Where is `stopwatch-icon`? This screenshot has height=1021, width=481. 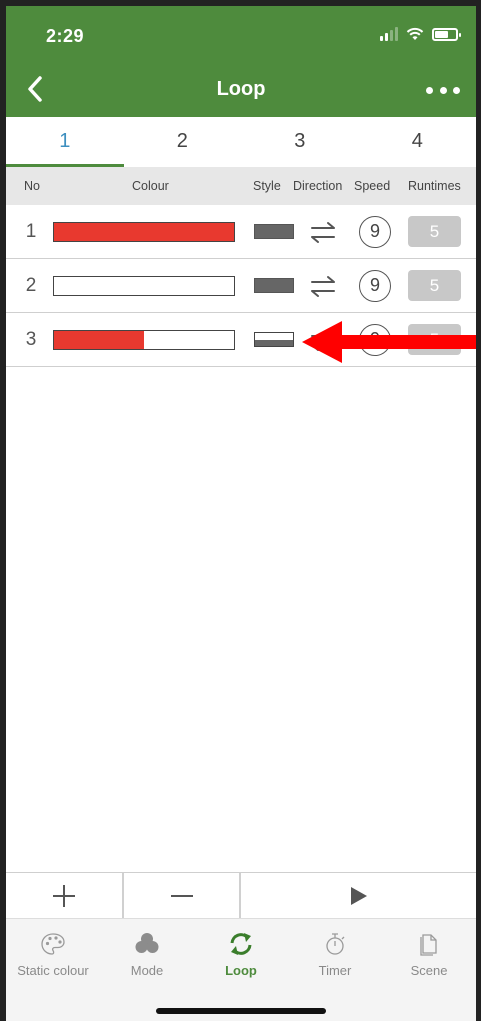
stopwatch-icon is located at coordinates (335, 944).